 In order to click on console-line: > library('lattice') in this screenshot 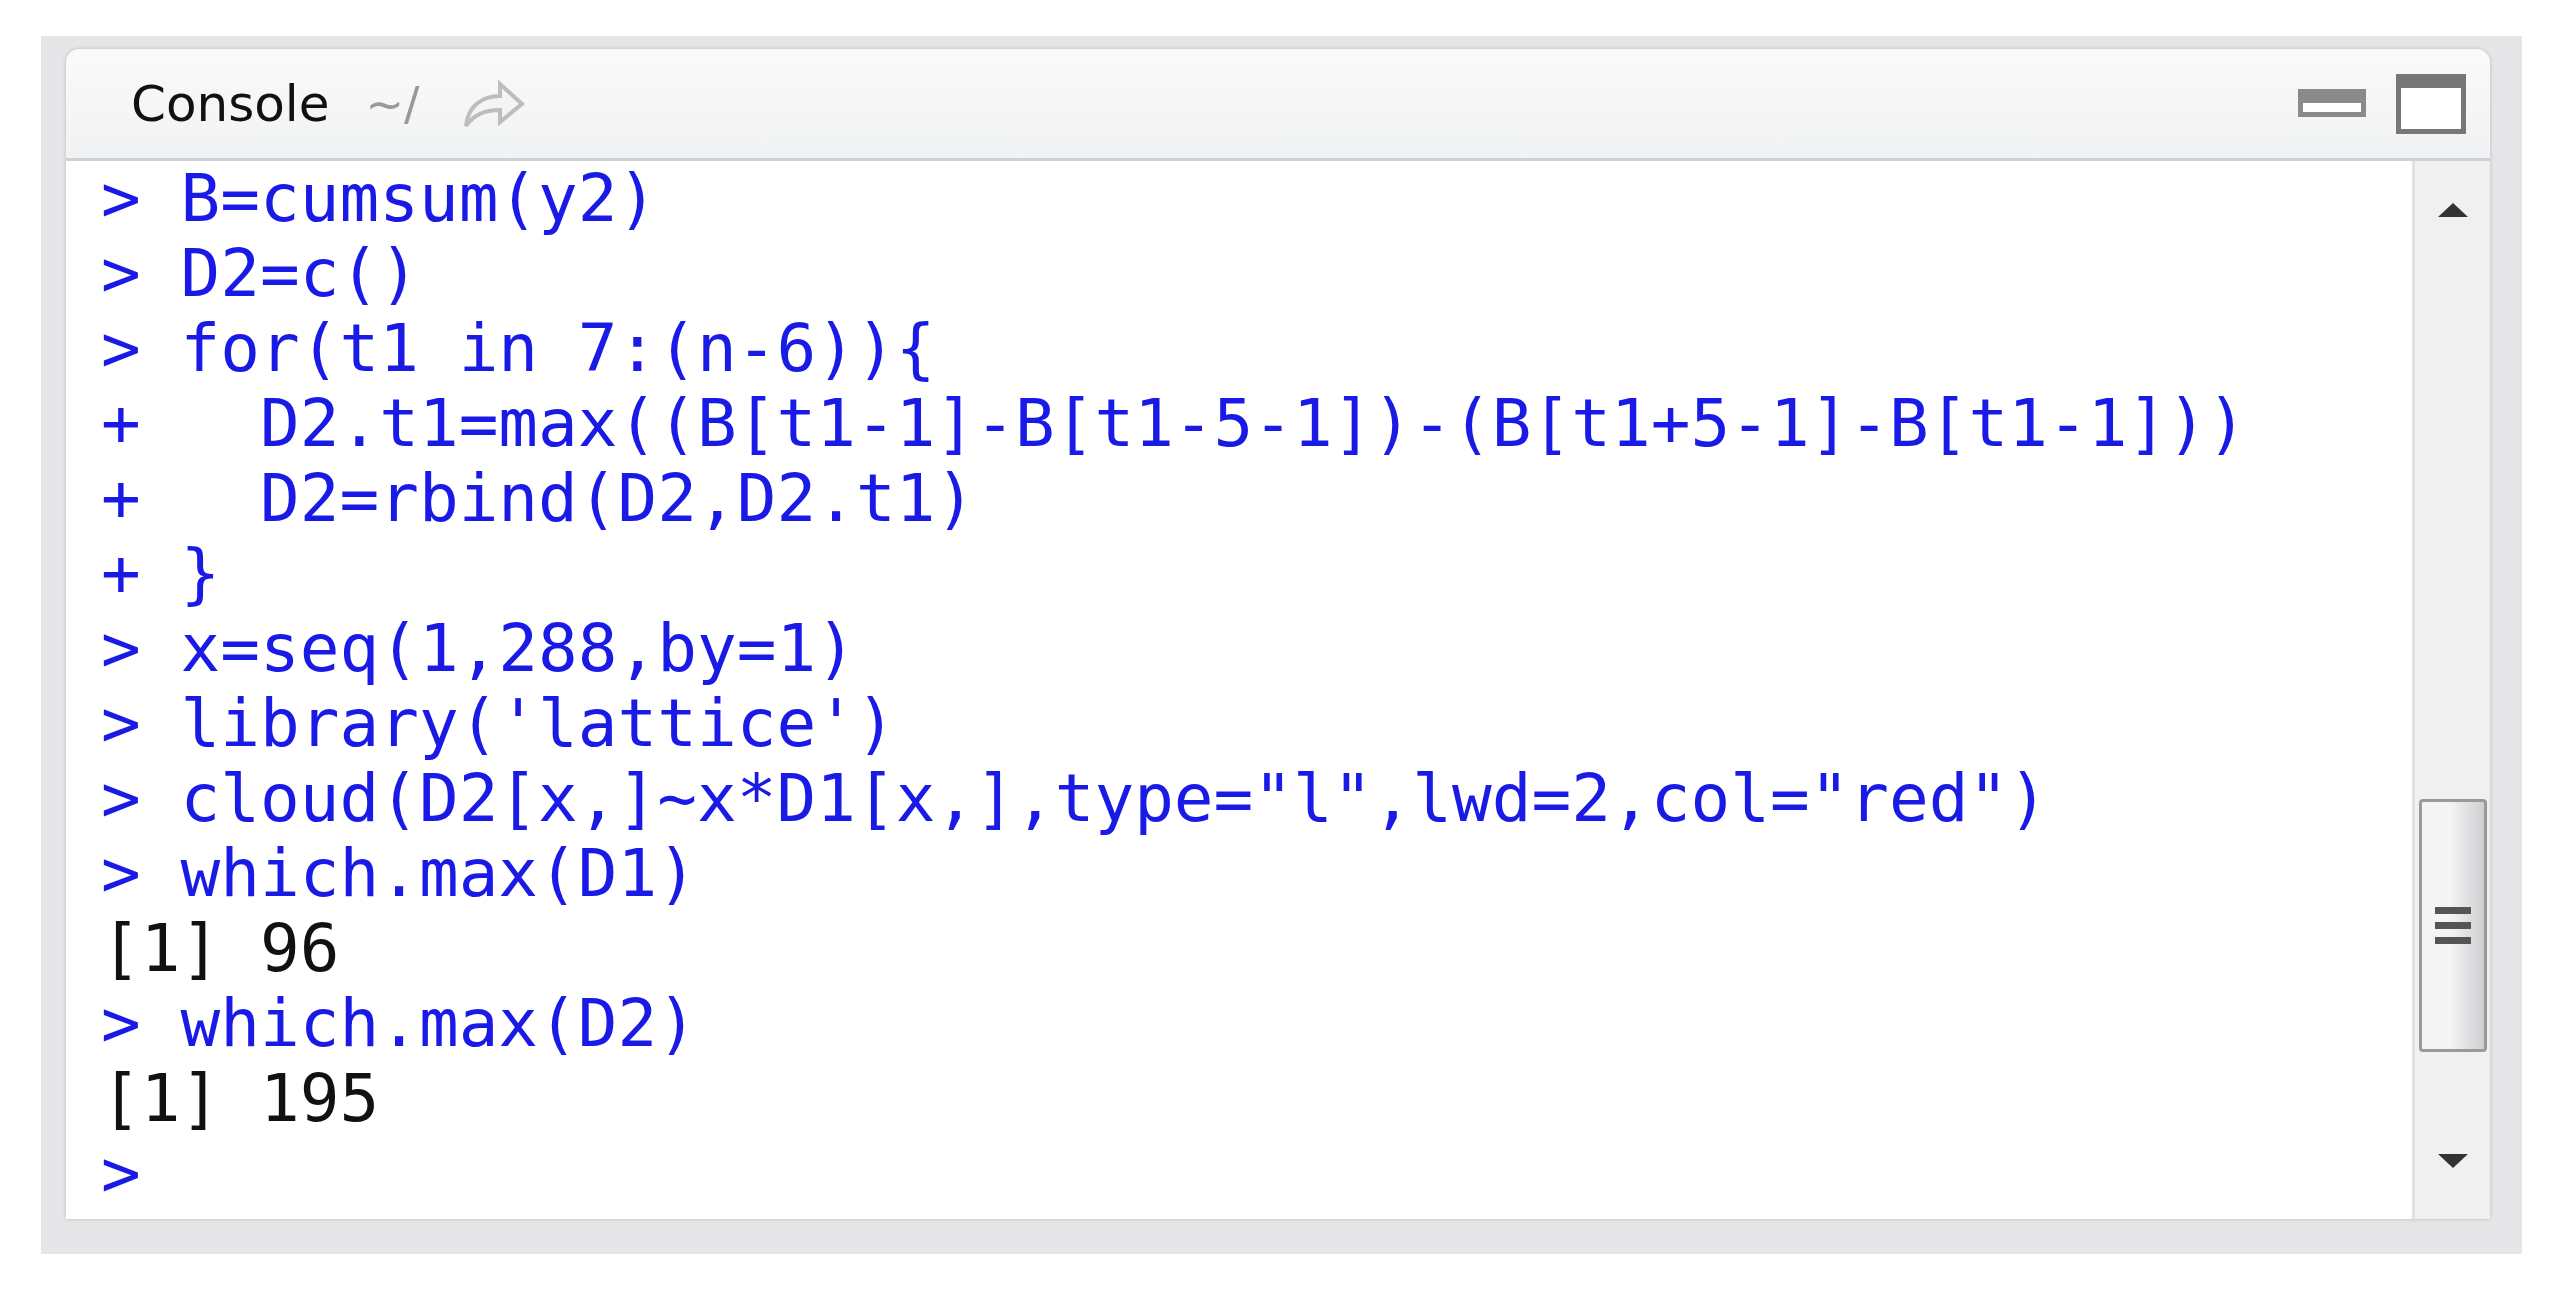, I will do `click(498, 723)`.